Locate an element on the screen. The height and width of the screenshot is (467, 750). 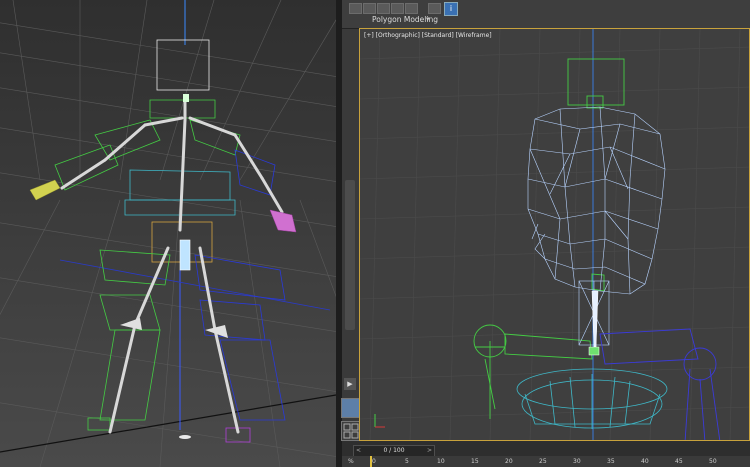
ruler-tick: 40 is located at coordinates (645, 461).